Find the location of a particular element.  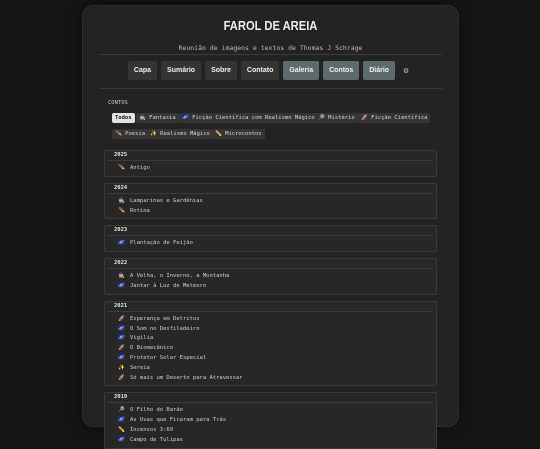

story-link: 🧙 A Velha, o Inverno, a Montanha is located at coordinates (173, 276).